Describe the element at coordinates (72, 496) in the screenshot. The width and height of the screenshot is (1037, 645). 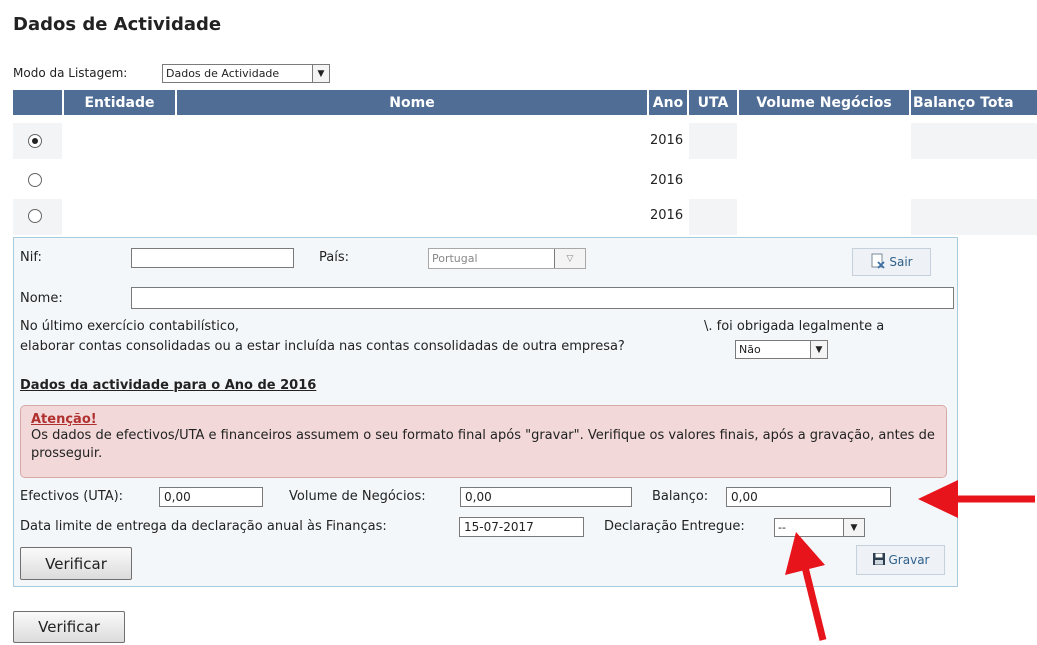
I see `efectivos-label: Efectivos (UTA):` at that location.